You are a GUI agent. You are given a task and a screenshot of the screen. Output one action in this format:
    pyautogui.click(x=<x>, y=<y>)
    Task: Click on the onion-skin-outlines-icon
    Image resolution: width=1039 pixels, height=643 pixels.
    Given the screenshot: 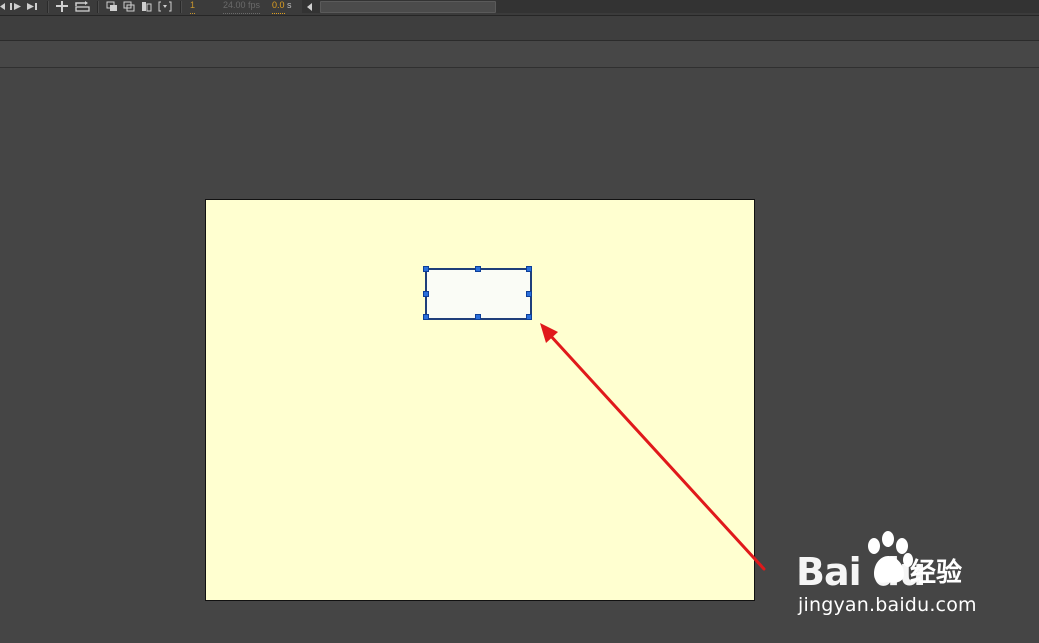 What is the action you would take?
    pyautogui.click(x=129, y=6)
    